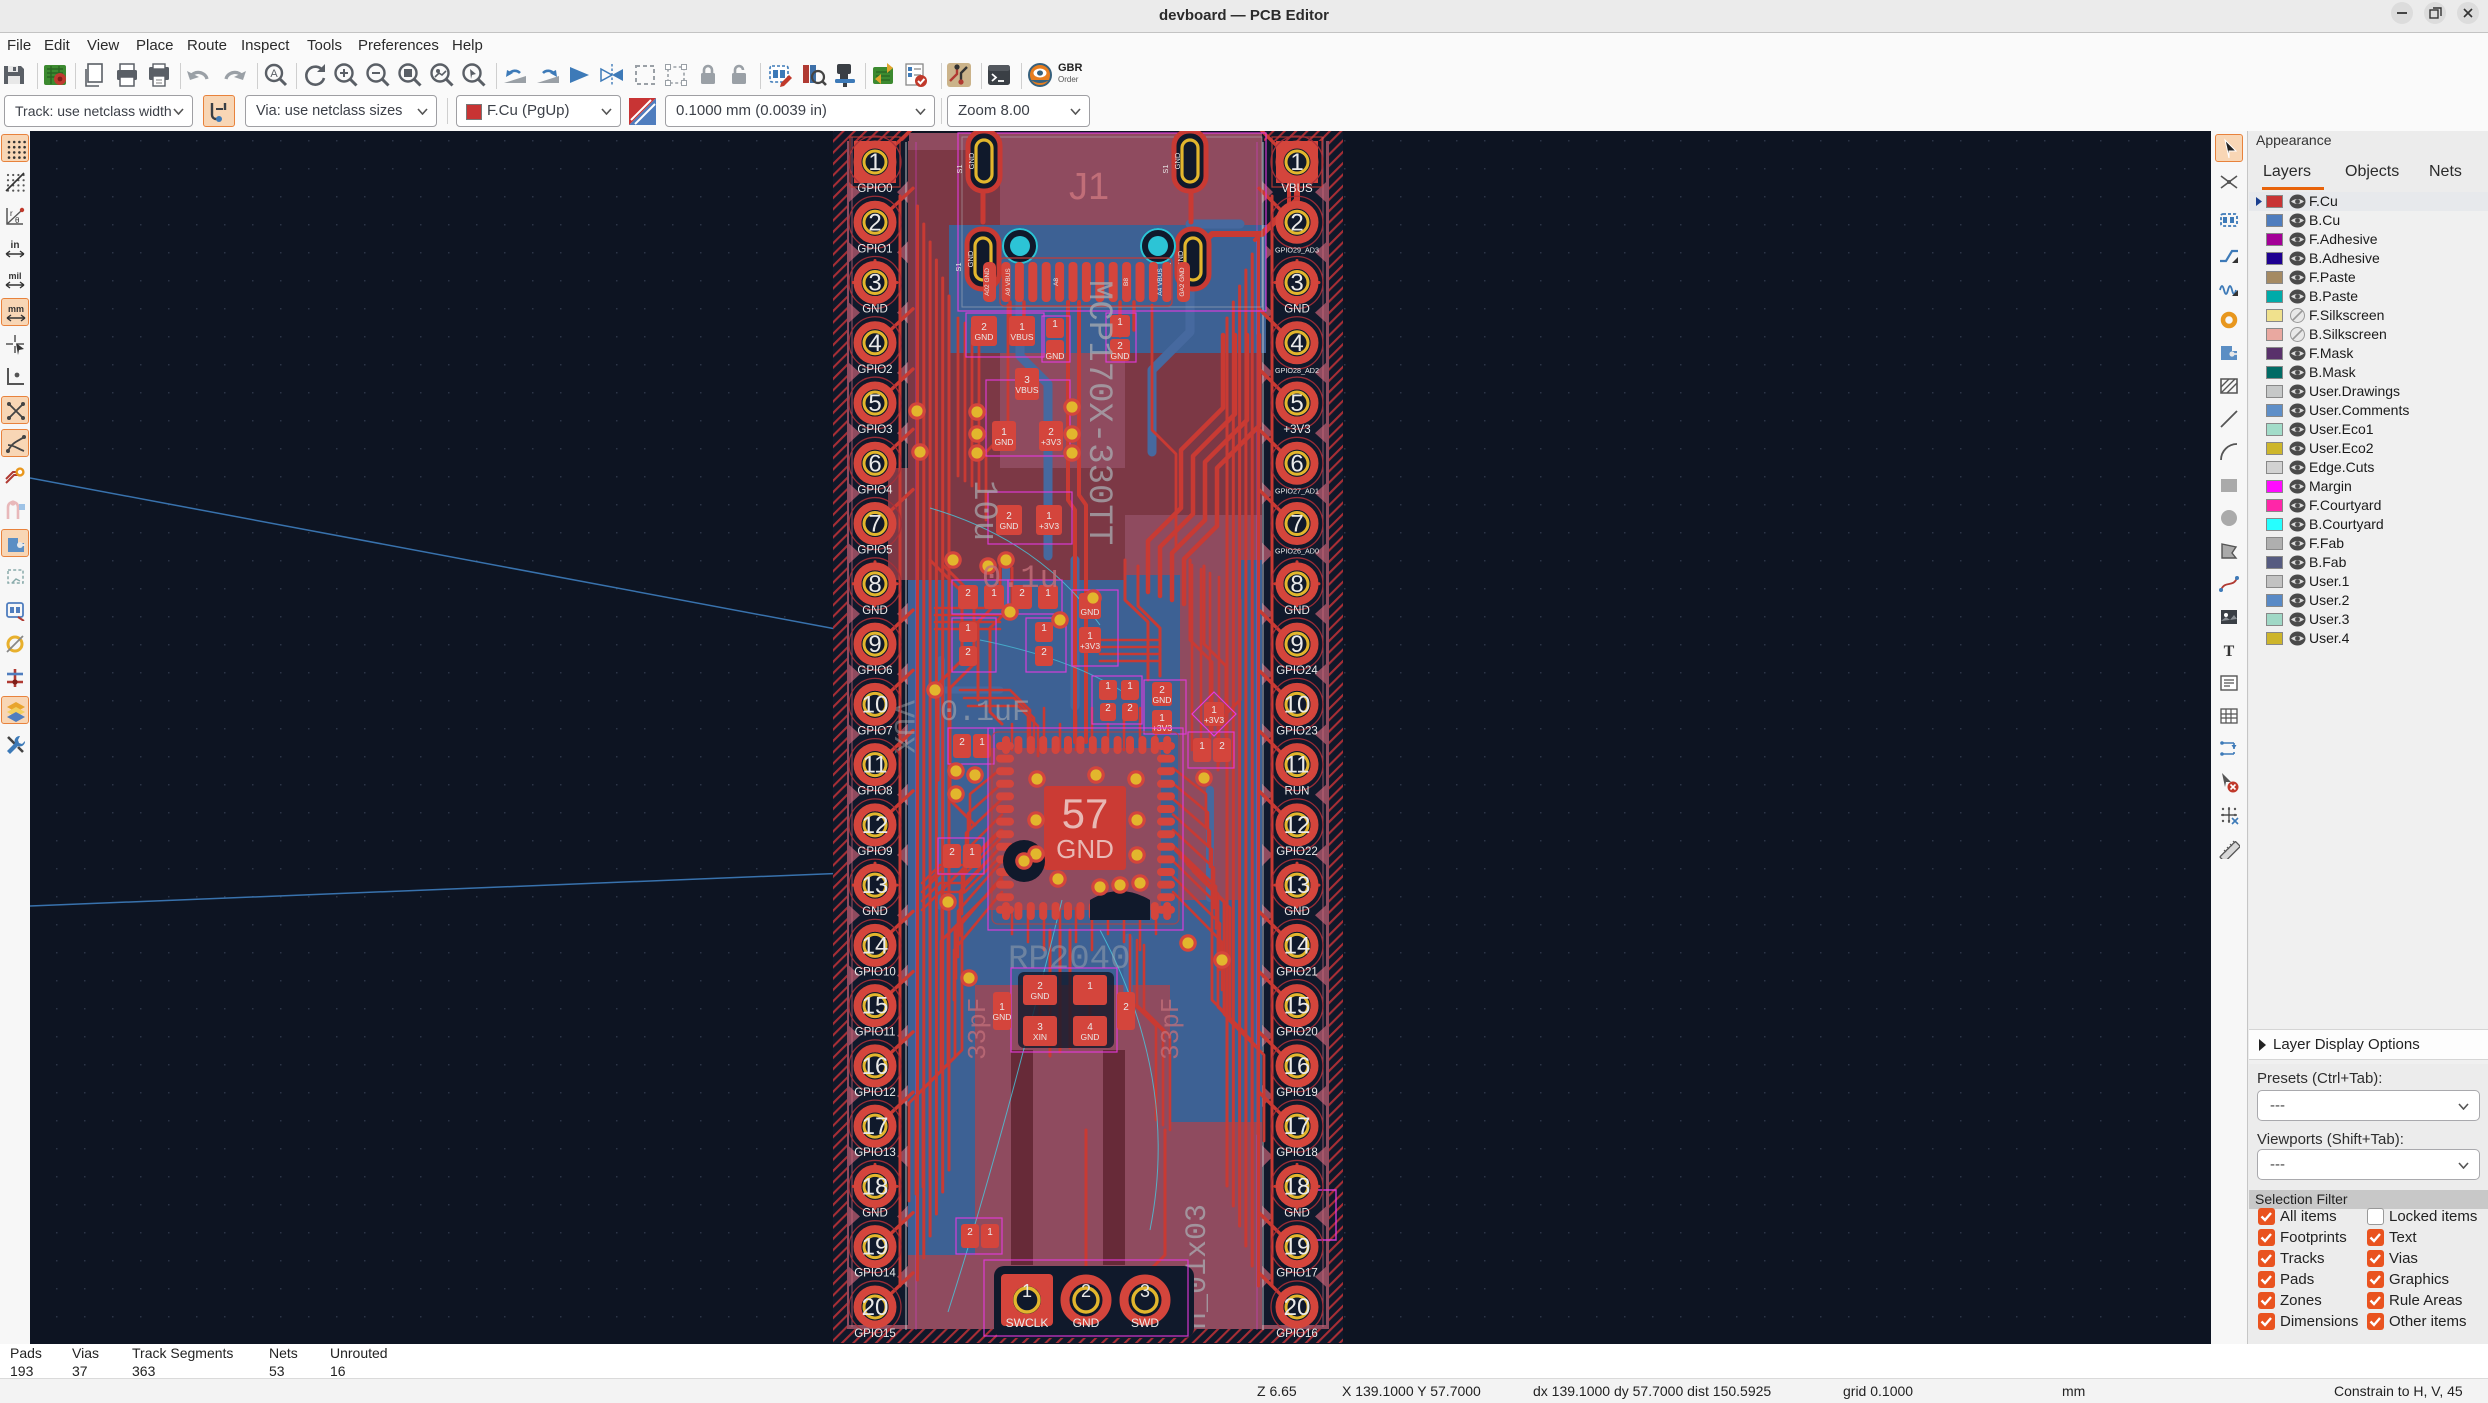  I want to click on svg-text: 9, so click(1296, 644).